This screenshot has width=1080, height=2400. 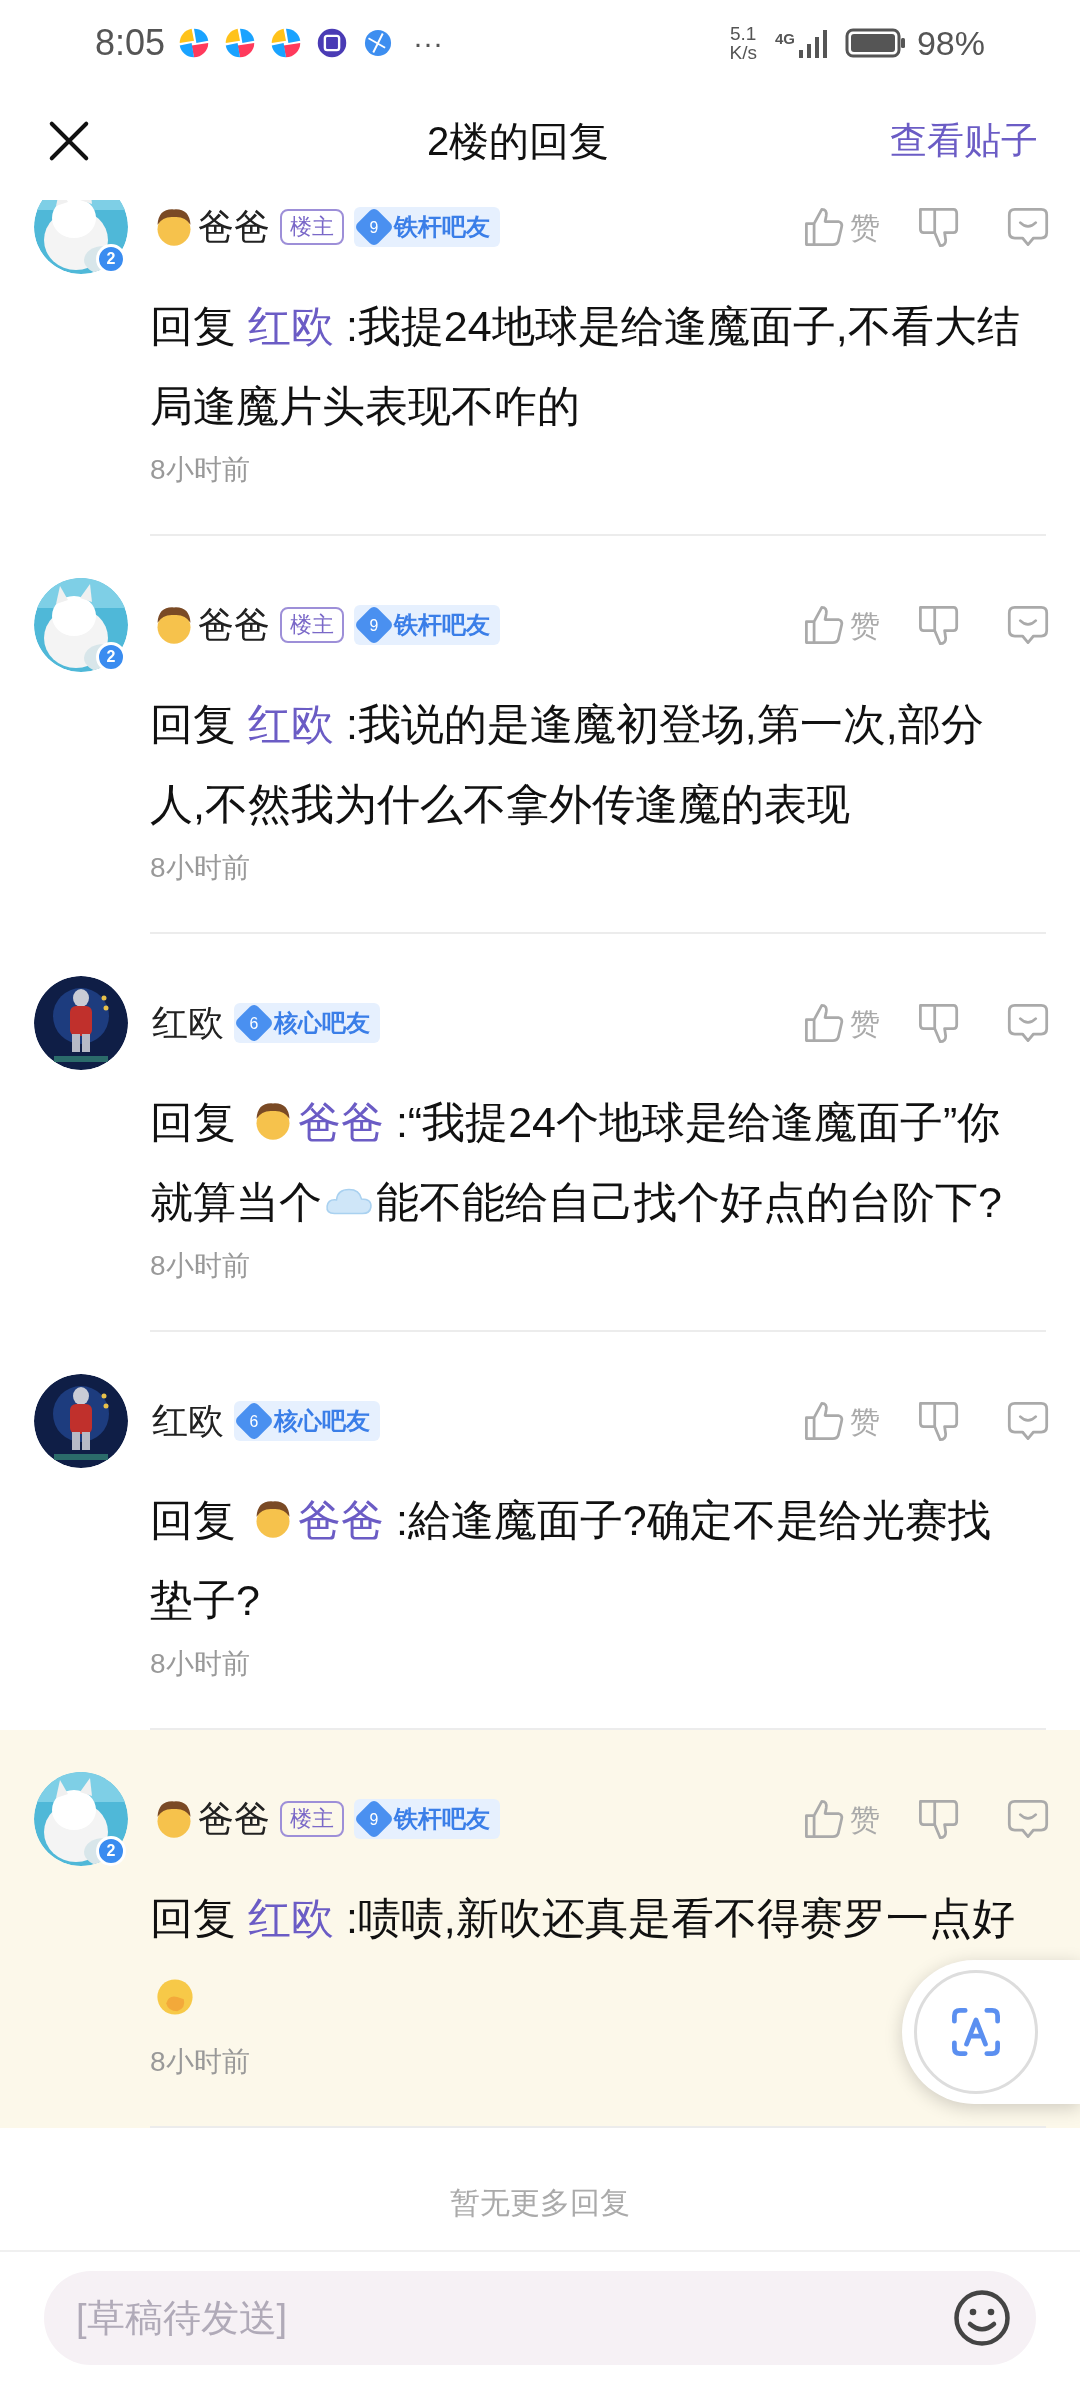 What do you see at coordinates (540, 2203) in the screenshot?
I see `end-of-replies-text: 暂无更多回复` at bounding box center [540, 2203].